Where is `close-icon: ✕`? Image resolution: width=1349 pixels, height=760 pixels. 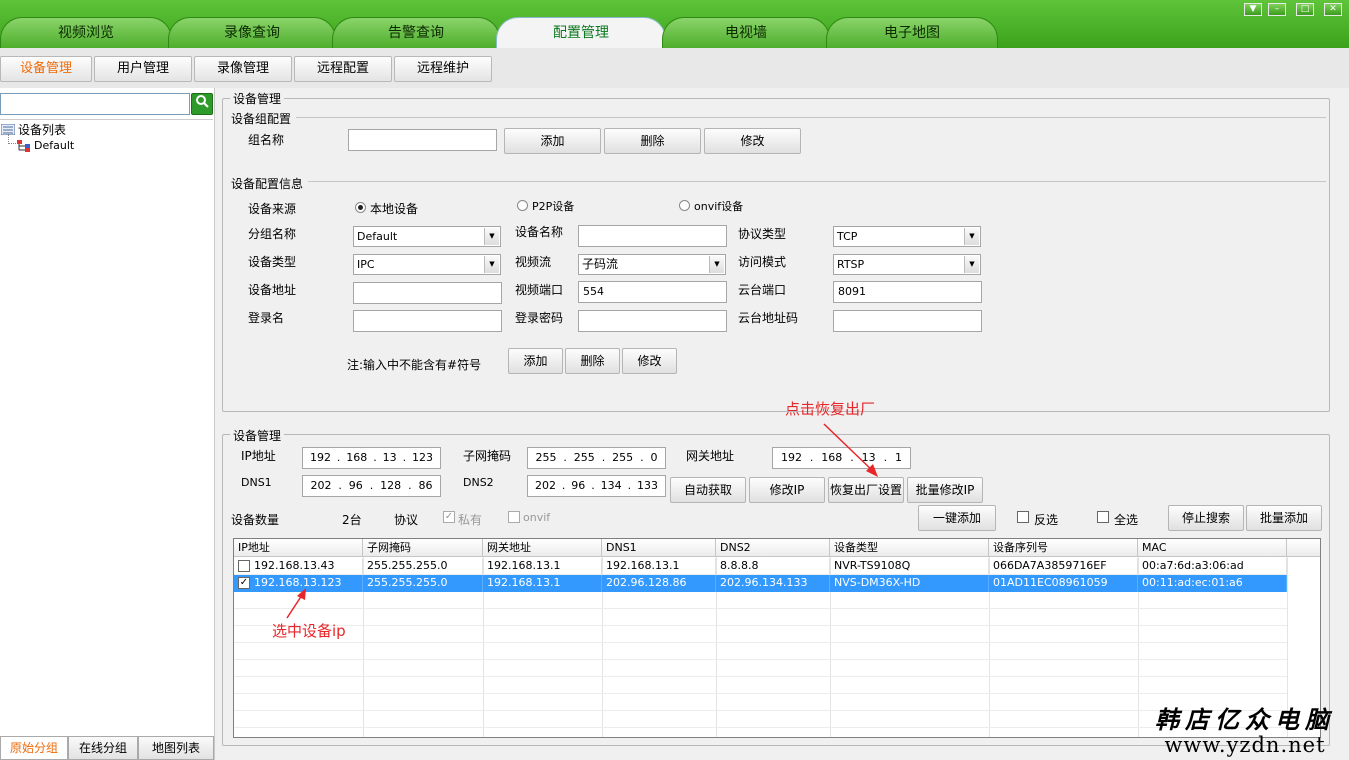 close-icon: ✕ is located at coordinates (1333, 9).